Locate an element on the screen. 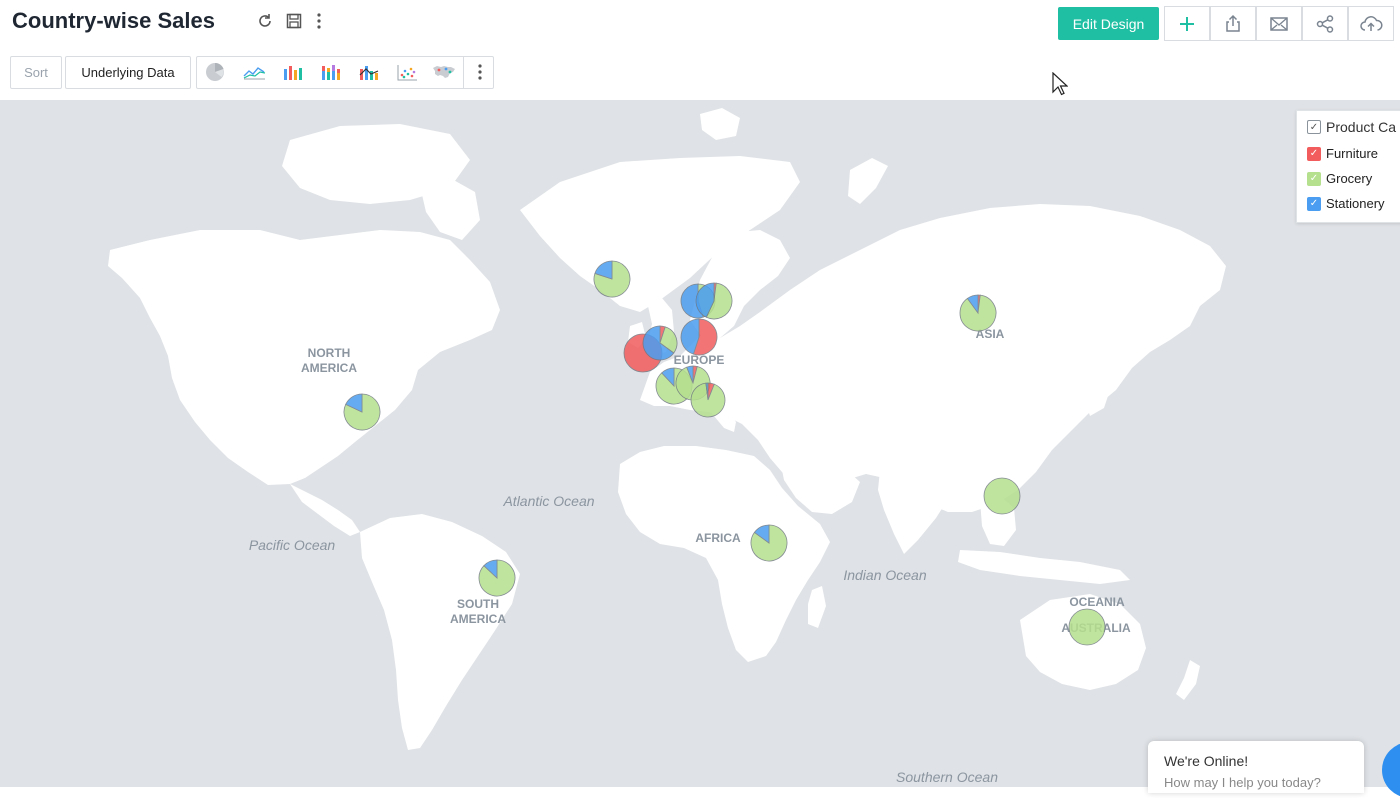 The height and width of the screenshot is (798, 1400). refresh-icon is located at coordinates (265, 21).